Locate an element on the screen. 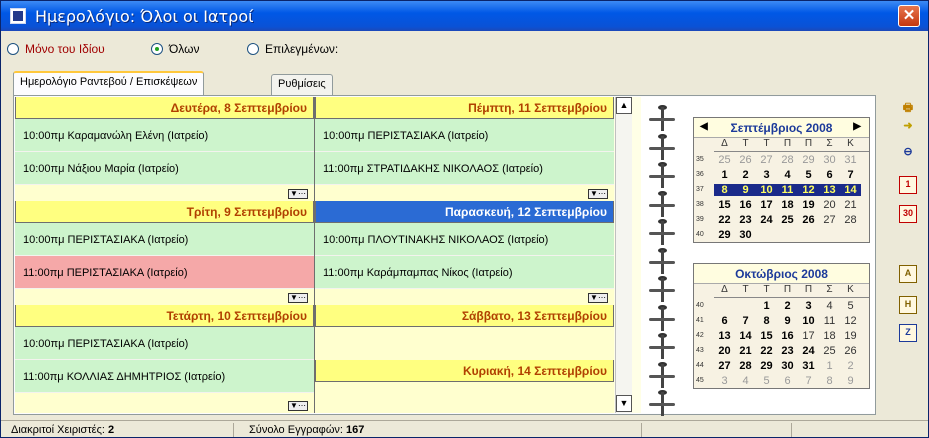 Image resolution: width=929 pixels, height=438 pixels. go-to-today-icon: ➜ is located at coordinates (908, 128).